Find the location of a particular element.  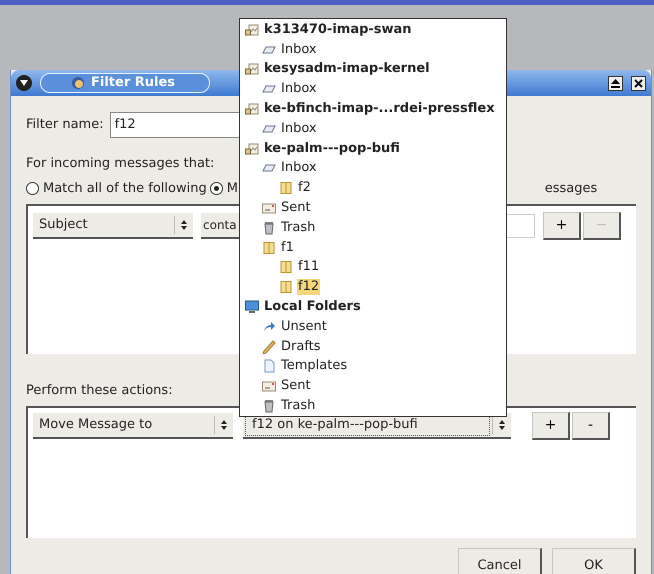

field-dropdown: Subject is located at coordinates (113, 225).